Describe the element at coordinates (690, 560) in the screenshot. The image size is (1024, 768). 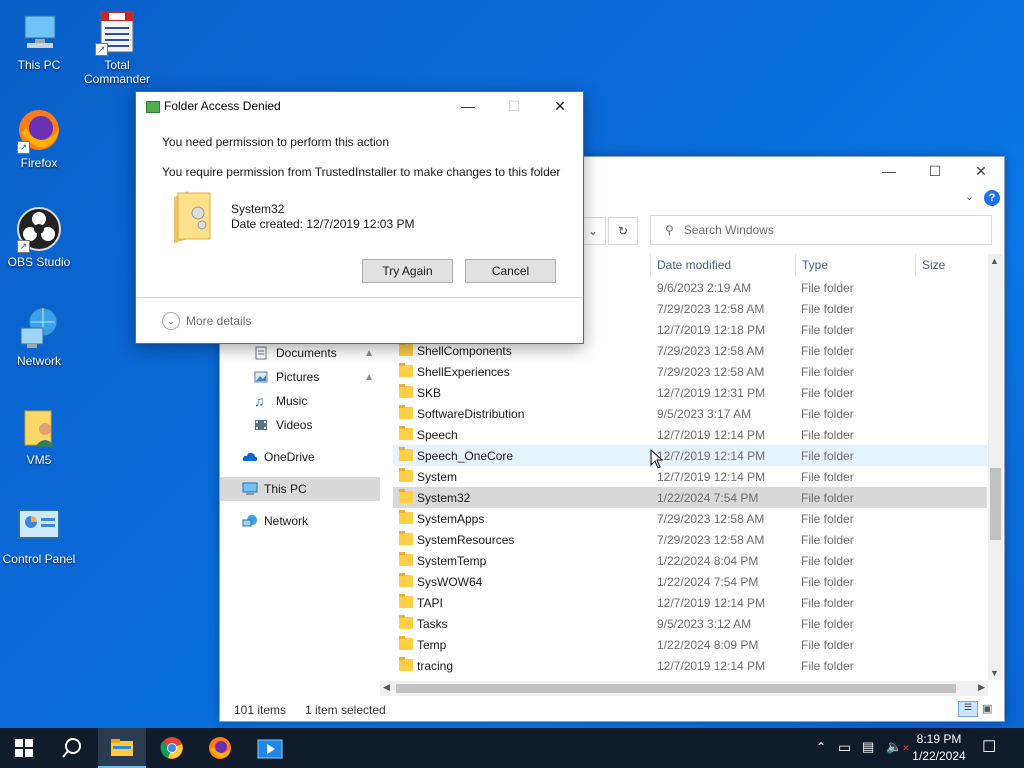
I see `table-row: SystemTemp 1/22/2024 8:04 PM File folder` at that location.